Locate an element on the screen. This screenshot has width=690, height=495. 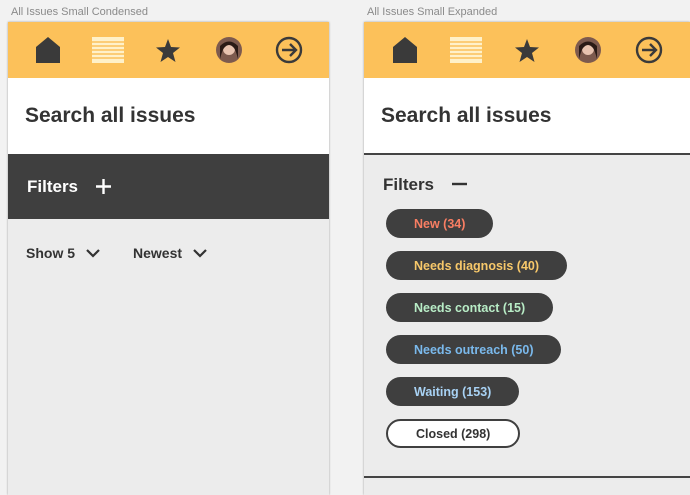
expand-filters-button is located at coordinates (104, 186).